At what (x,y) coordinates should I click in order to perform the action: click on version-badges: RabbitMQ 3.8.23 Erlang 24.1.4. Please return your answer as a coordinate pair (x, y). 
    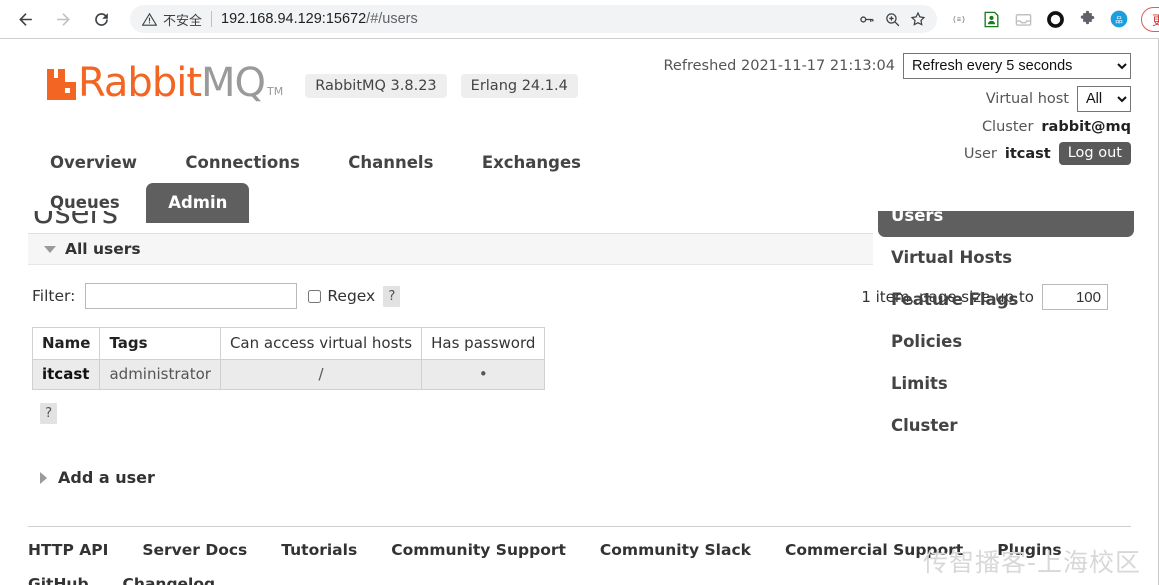
    Looking at the image, I should click on (448, 86).